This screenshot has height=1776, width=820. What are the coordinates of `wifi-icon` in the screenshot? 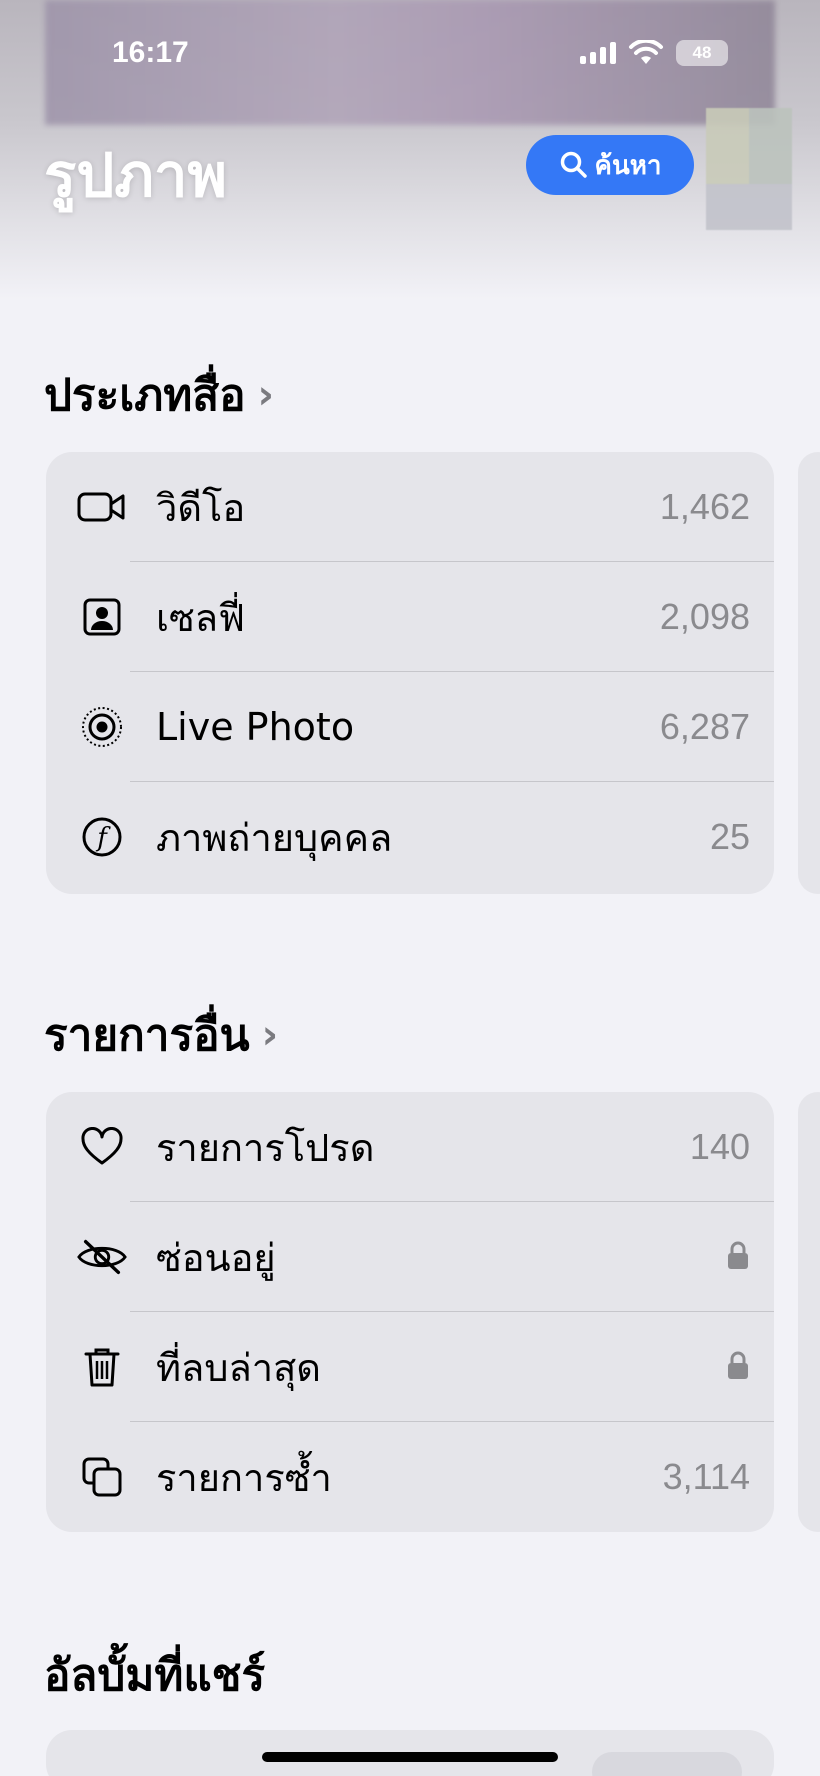 It's located at (646, 52).